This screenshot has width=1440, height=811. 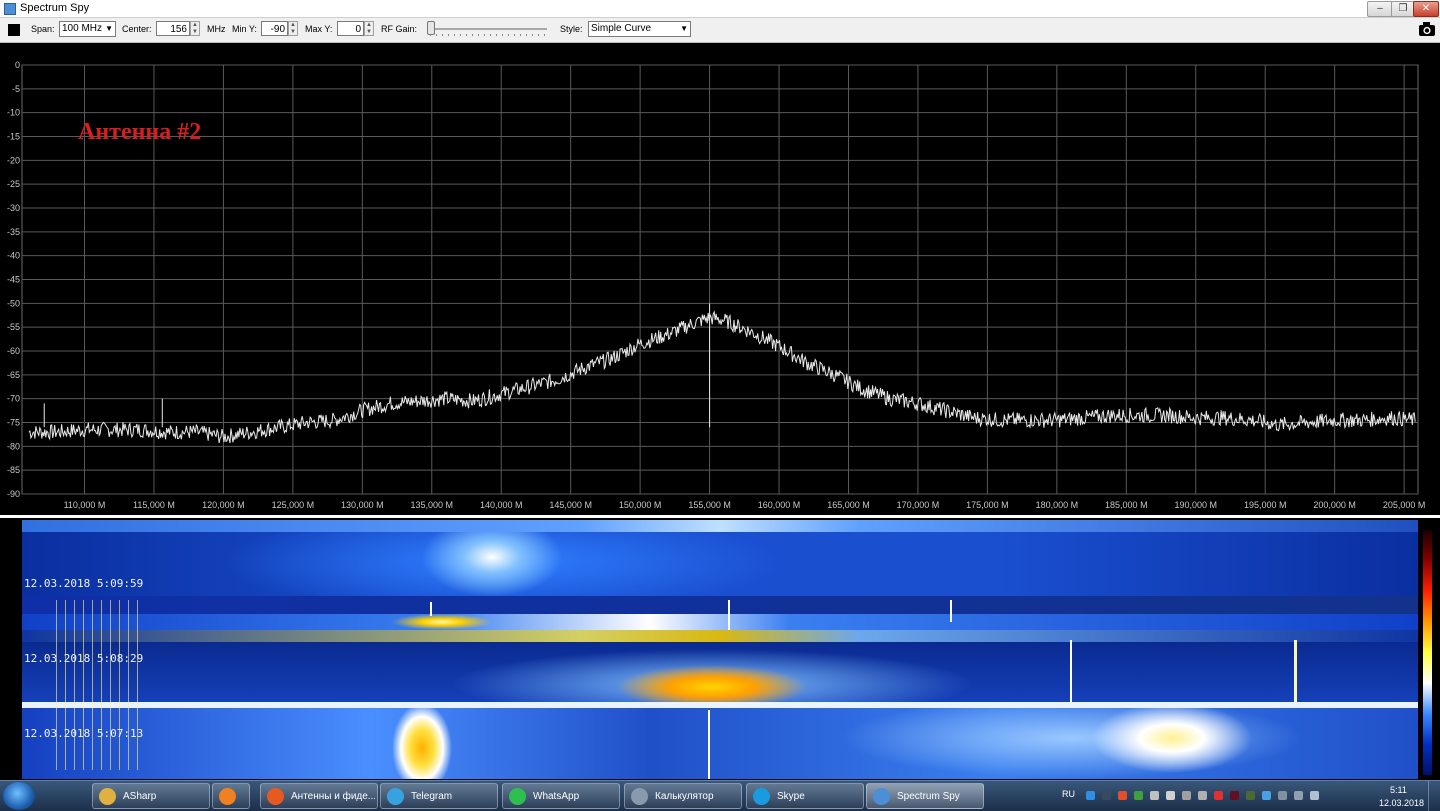 What do you see at coordinates (43, 29) in the screenshot?
I see `span-label: Span:` at bounding box center [43, 29].